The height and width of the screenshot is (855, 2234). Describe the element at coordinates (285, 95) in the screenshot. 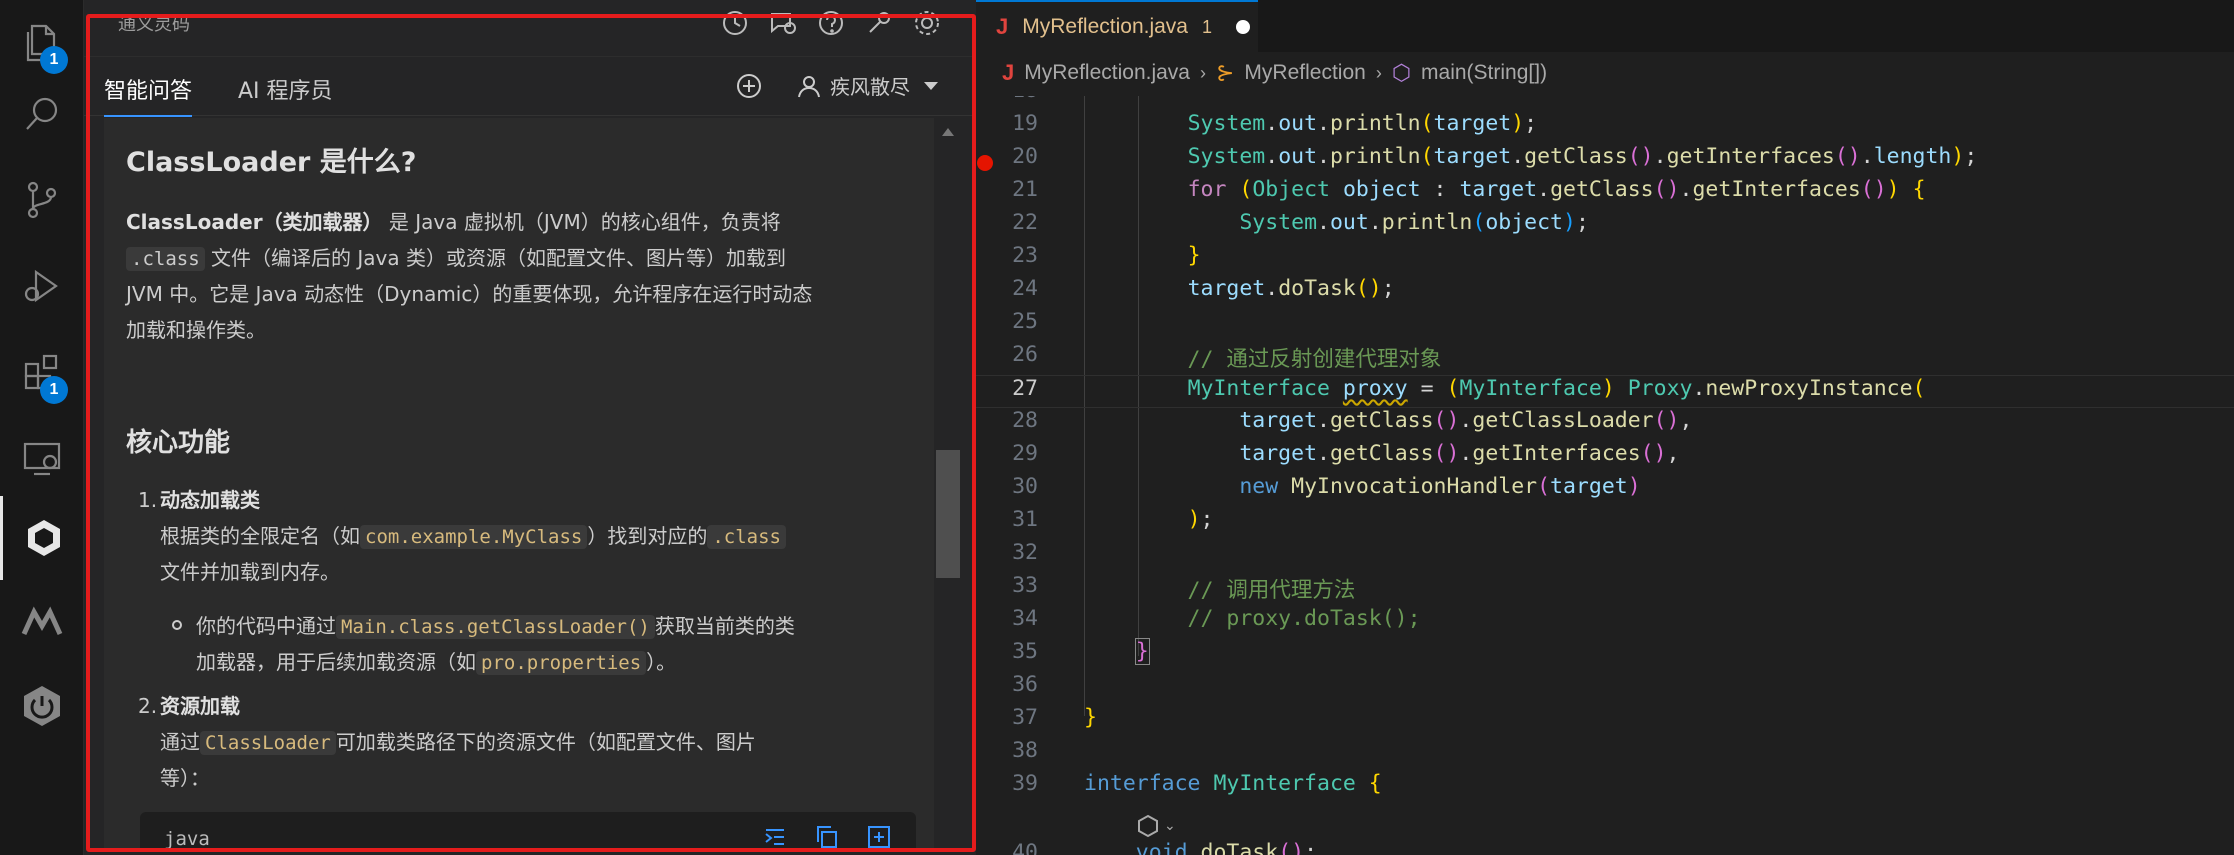

I see `tab-ai-programmer: AI 程序员` at that location.